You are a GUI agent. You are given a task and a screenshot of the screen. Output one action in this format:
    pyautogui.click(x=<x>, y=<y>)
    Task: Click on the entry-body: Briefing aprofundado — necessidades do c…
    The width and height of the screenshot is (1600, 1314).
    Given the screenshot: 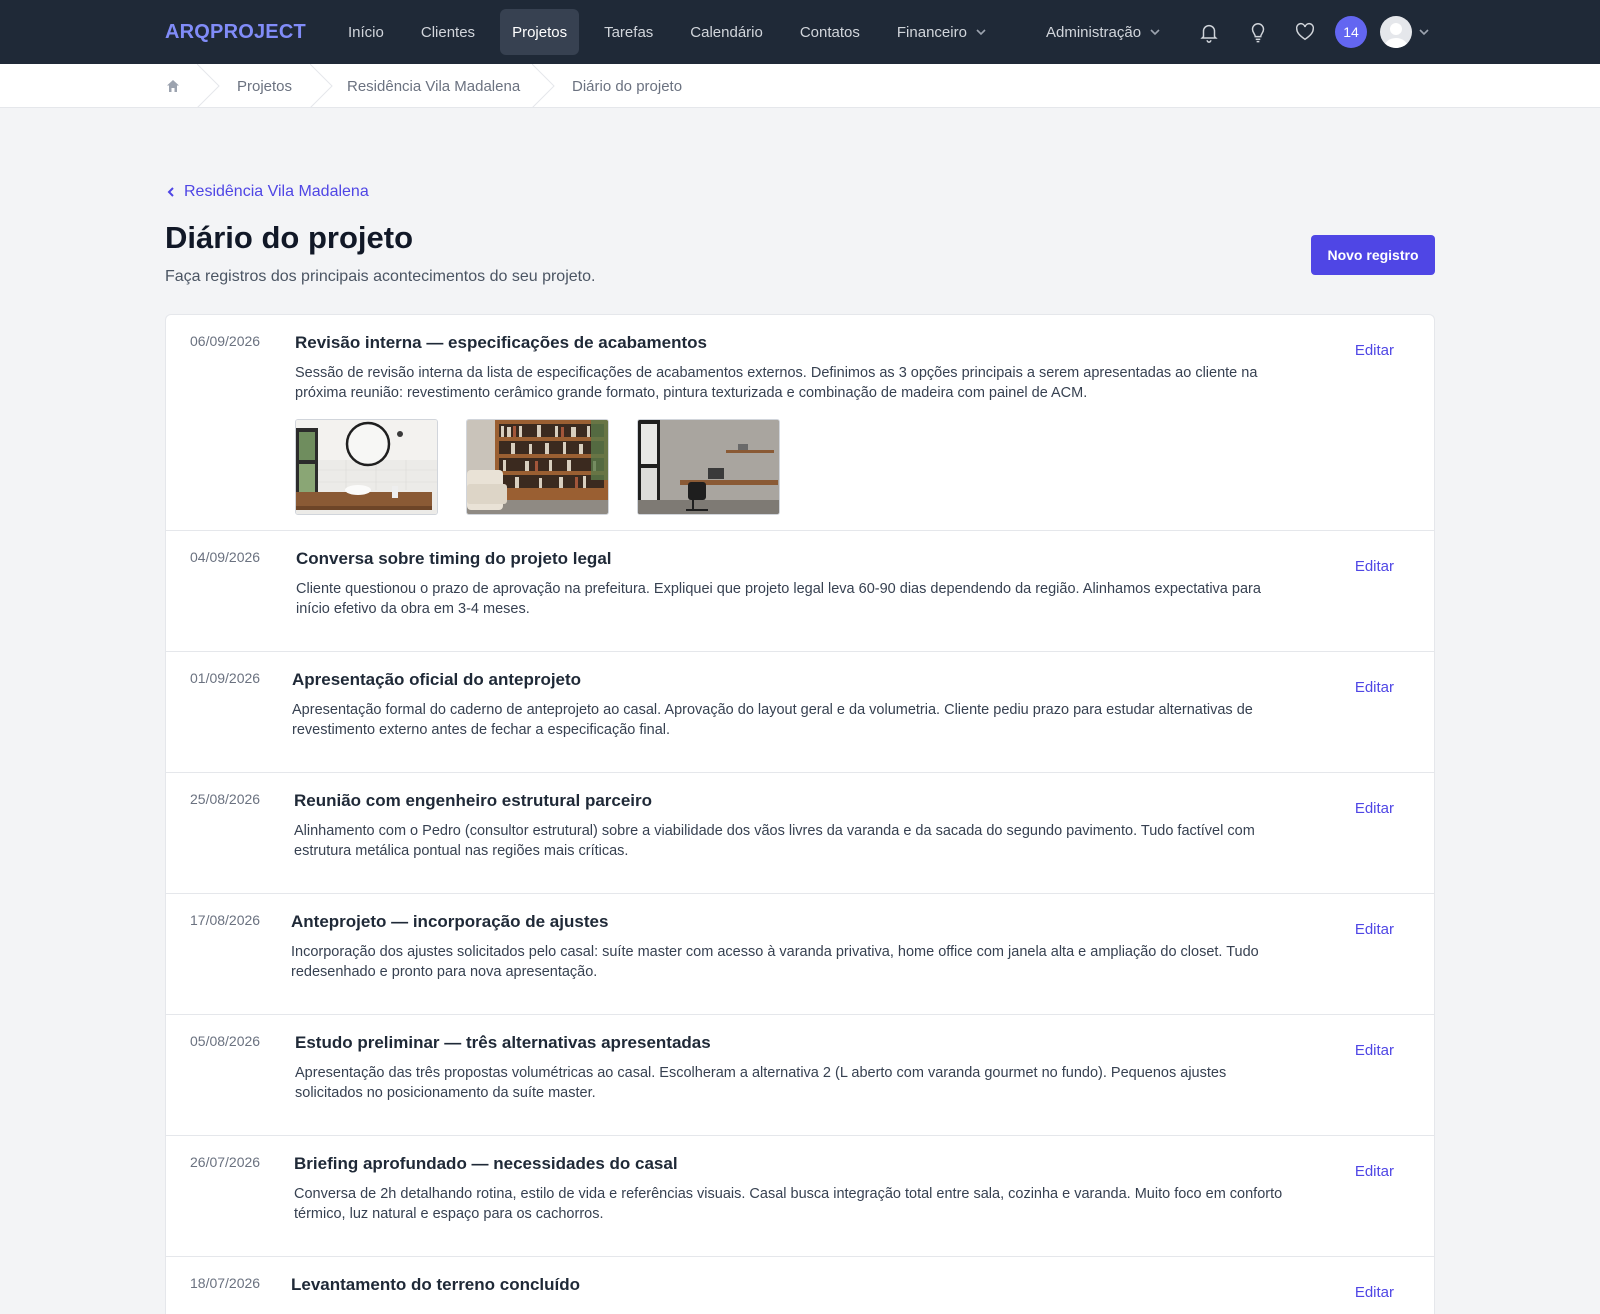 What is the action you would take?
    pyautogui.click(x=794, y=1189)
    